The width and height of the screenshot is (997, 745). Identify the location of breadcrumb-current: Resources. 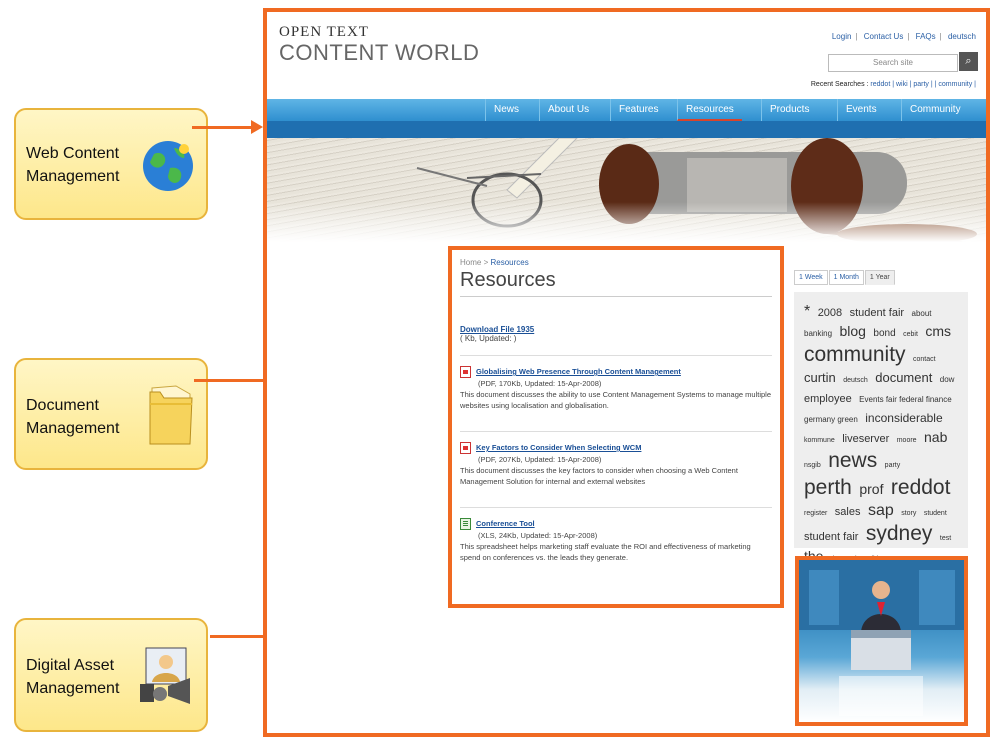
(509, 262).